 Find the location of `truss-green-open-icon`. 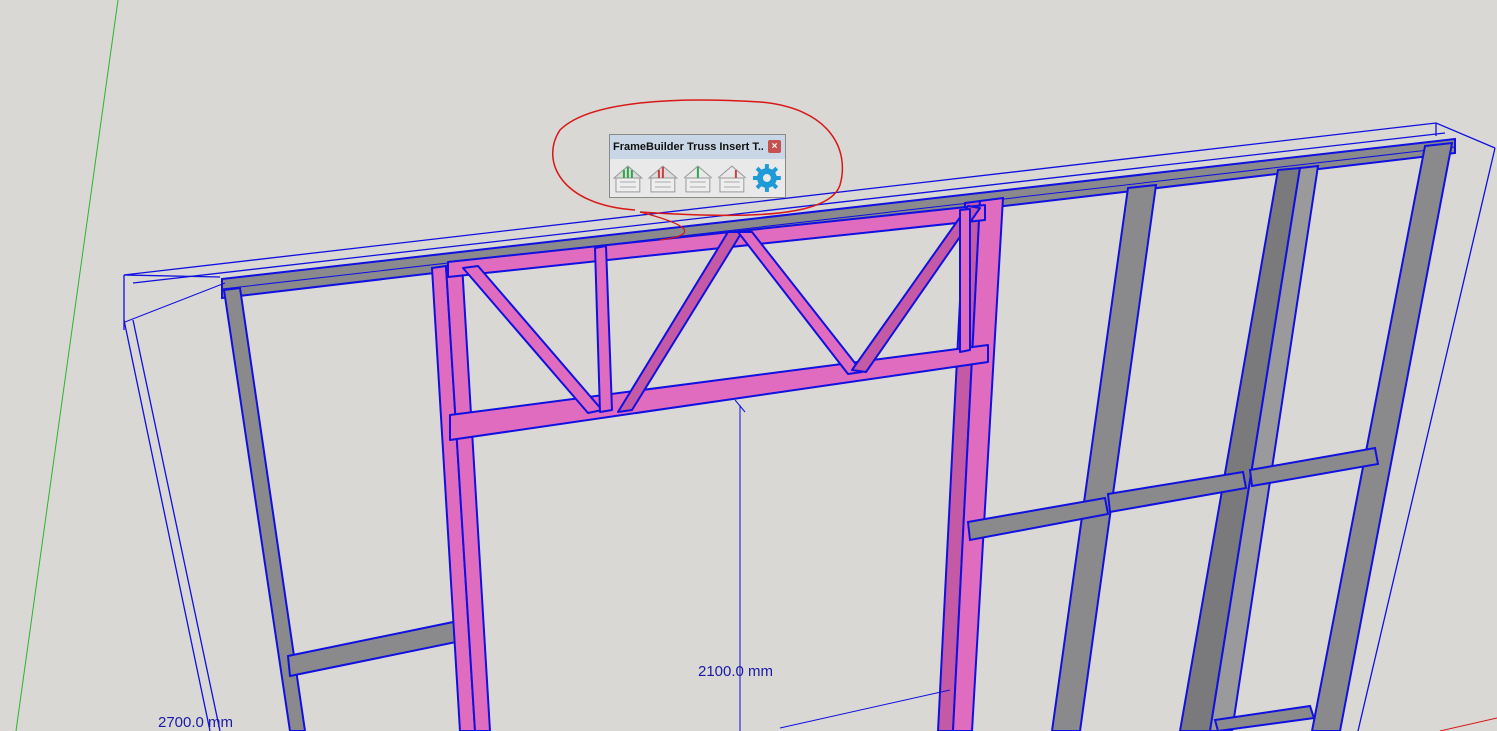

truss-green-open-icon is located at coordinates (698, 178).